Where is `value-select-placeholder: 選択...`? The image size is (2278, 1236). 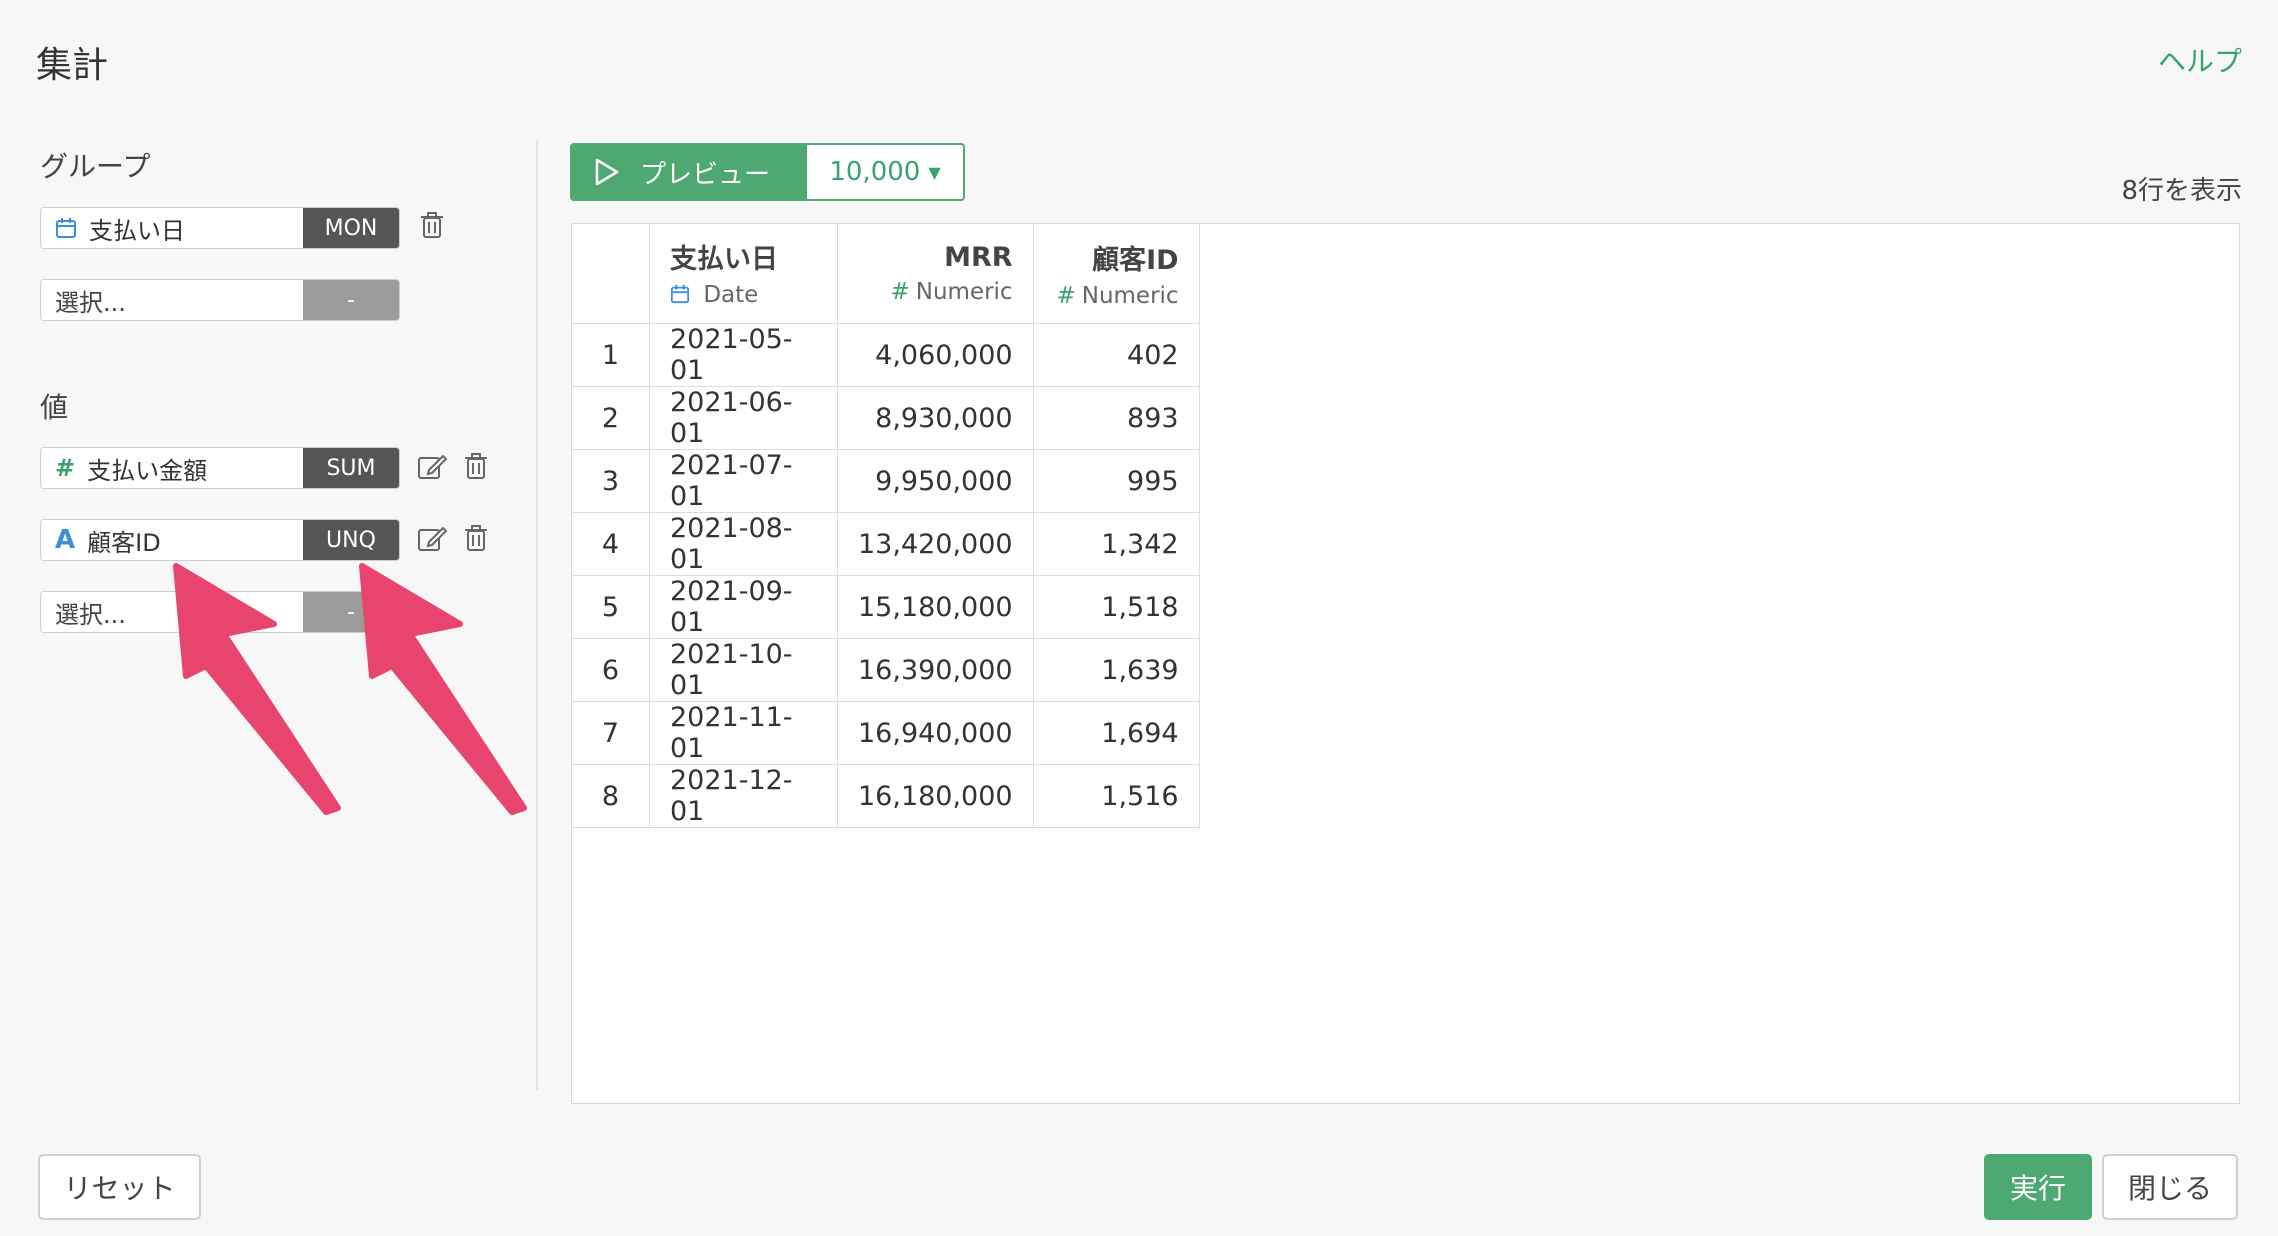
value-select-placeholder: 選択... is located at coordinates (172, 612).